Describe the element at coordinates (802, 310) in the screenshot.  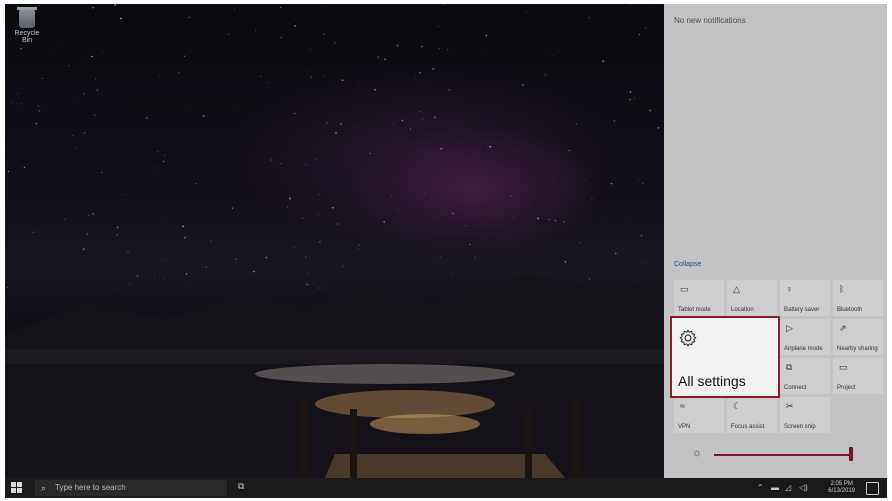
I see `tile-label: Battery saver` at that location.